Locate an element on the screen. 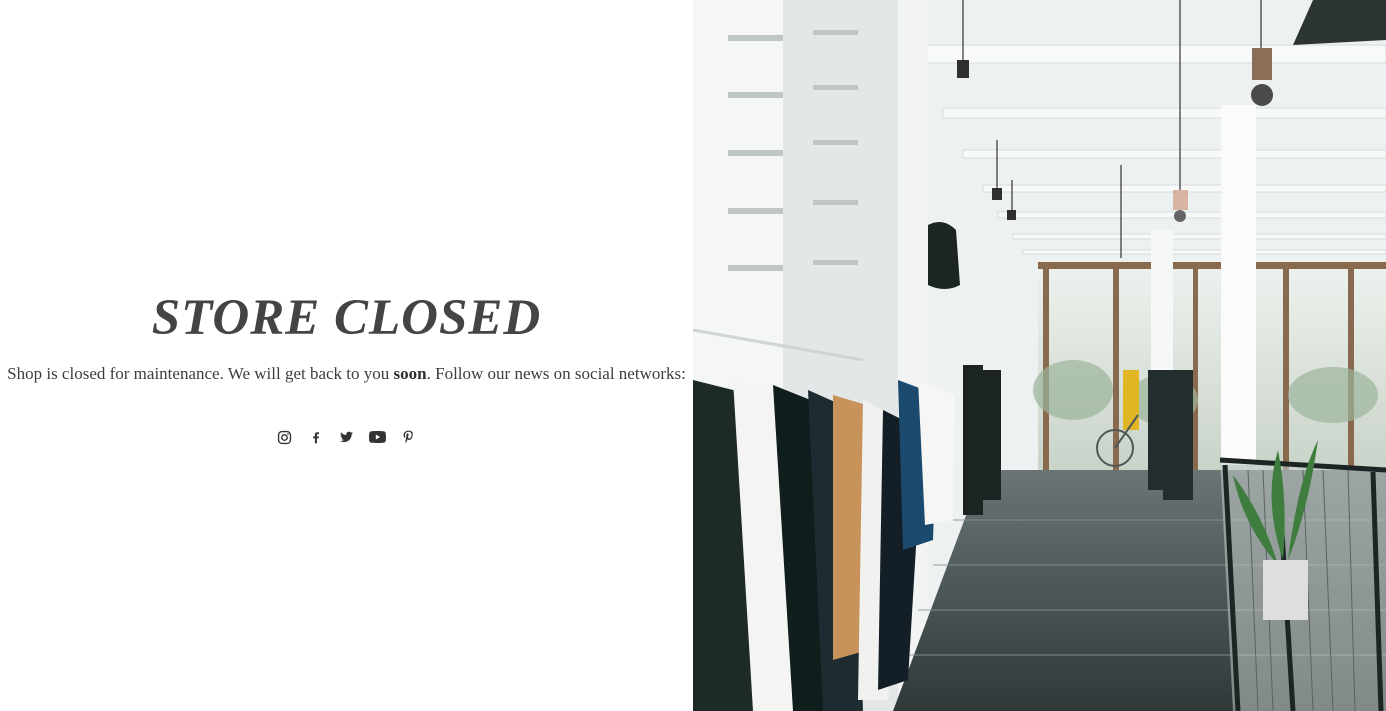 This screenshot has height=711, width=1386. pinterest-link is located at coordinates (409, 437).